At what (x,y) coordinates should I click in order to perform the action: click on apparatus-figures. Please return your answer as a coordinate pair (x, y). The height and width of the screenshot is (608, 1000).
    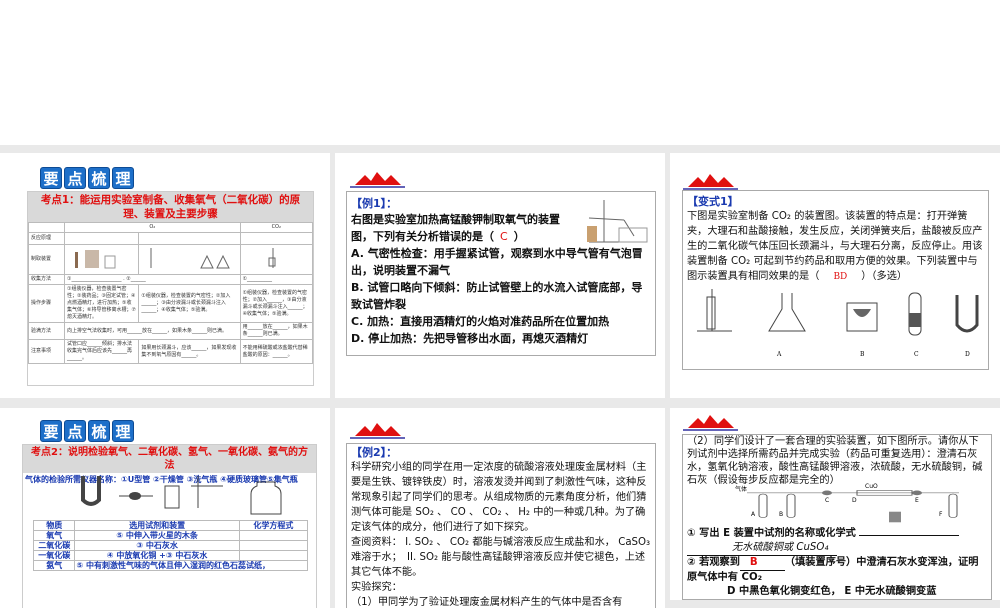
    Looking at the image, I should click on (838, 312).